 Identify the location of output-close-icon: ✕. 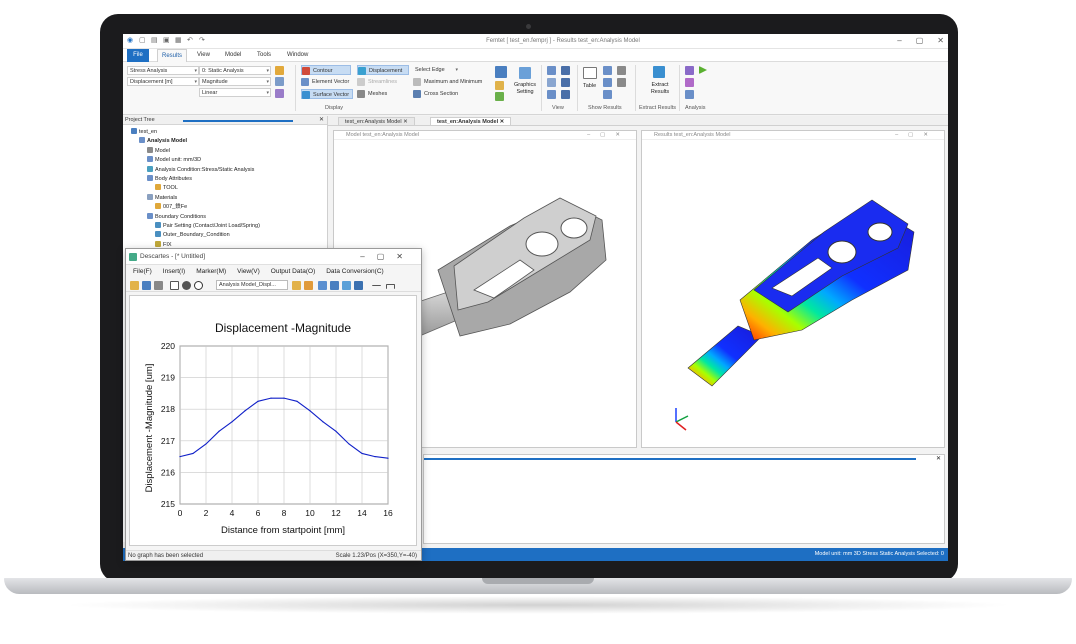
(938, 458).